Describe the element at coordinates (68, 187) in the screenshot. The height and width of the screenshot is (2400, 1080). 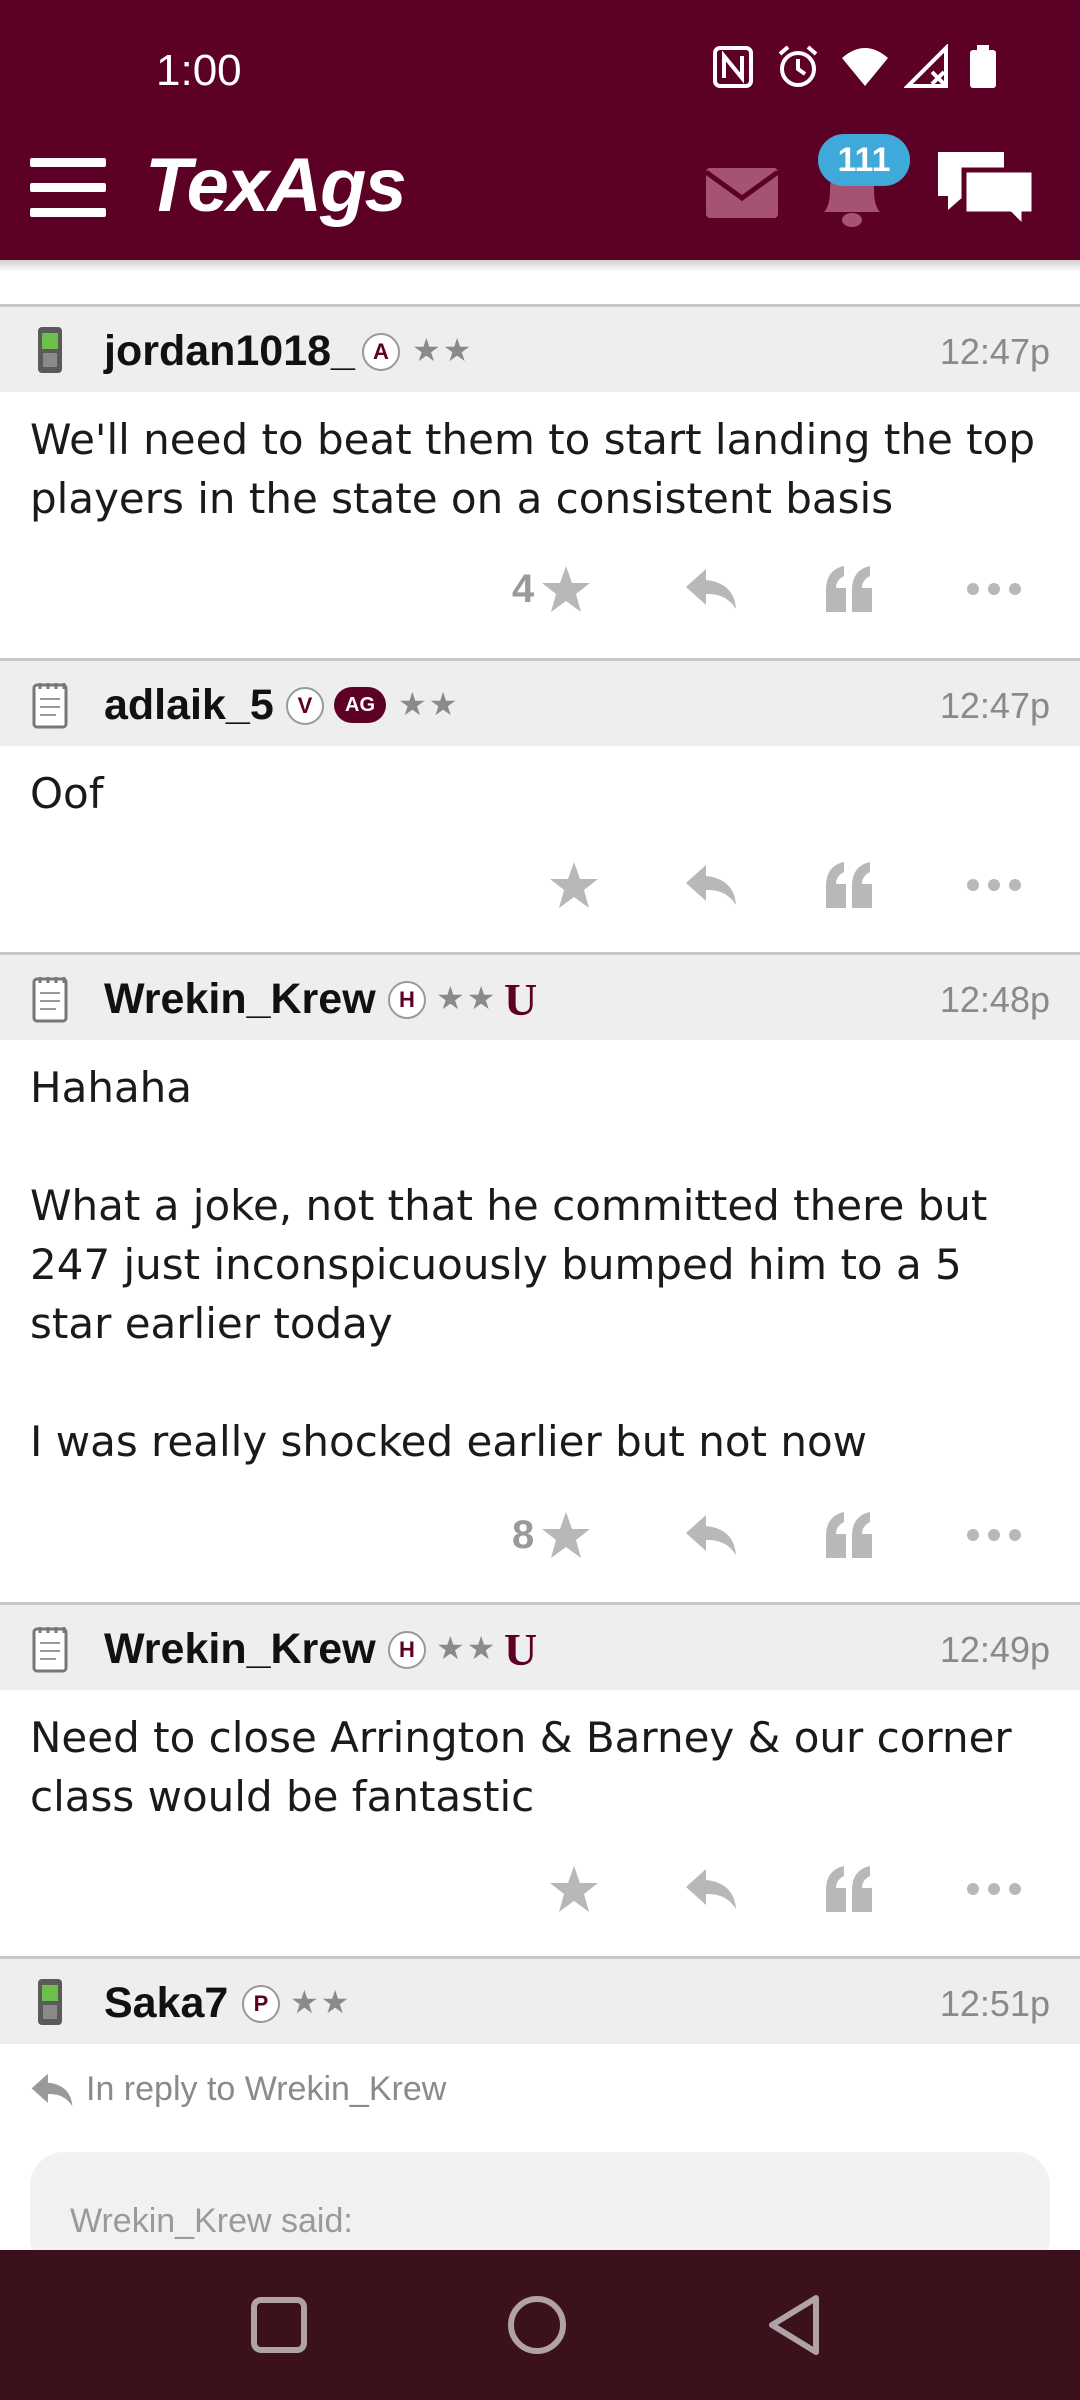
I see `menu-button` at that location.